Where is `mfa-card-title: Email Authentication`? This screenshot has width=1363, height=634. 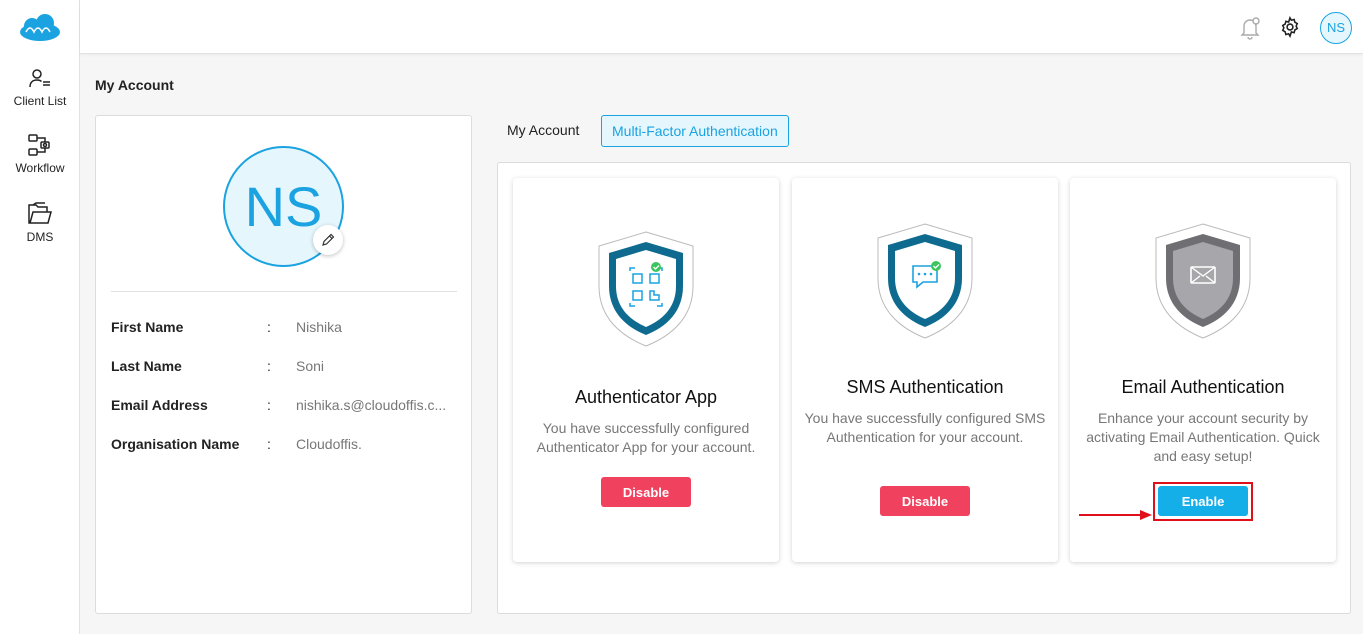
mfa-card-title: Email Authentication is located at coordinates (1203, 387).